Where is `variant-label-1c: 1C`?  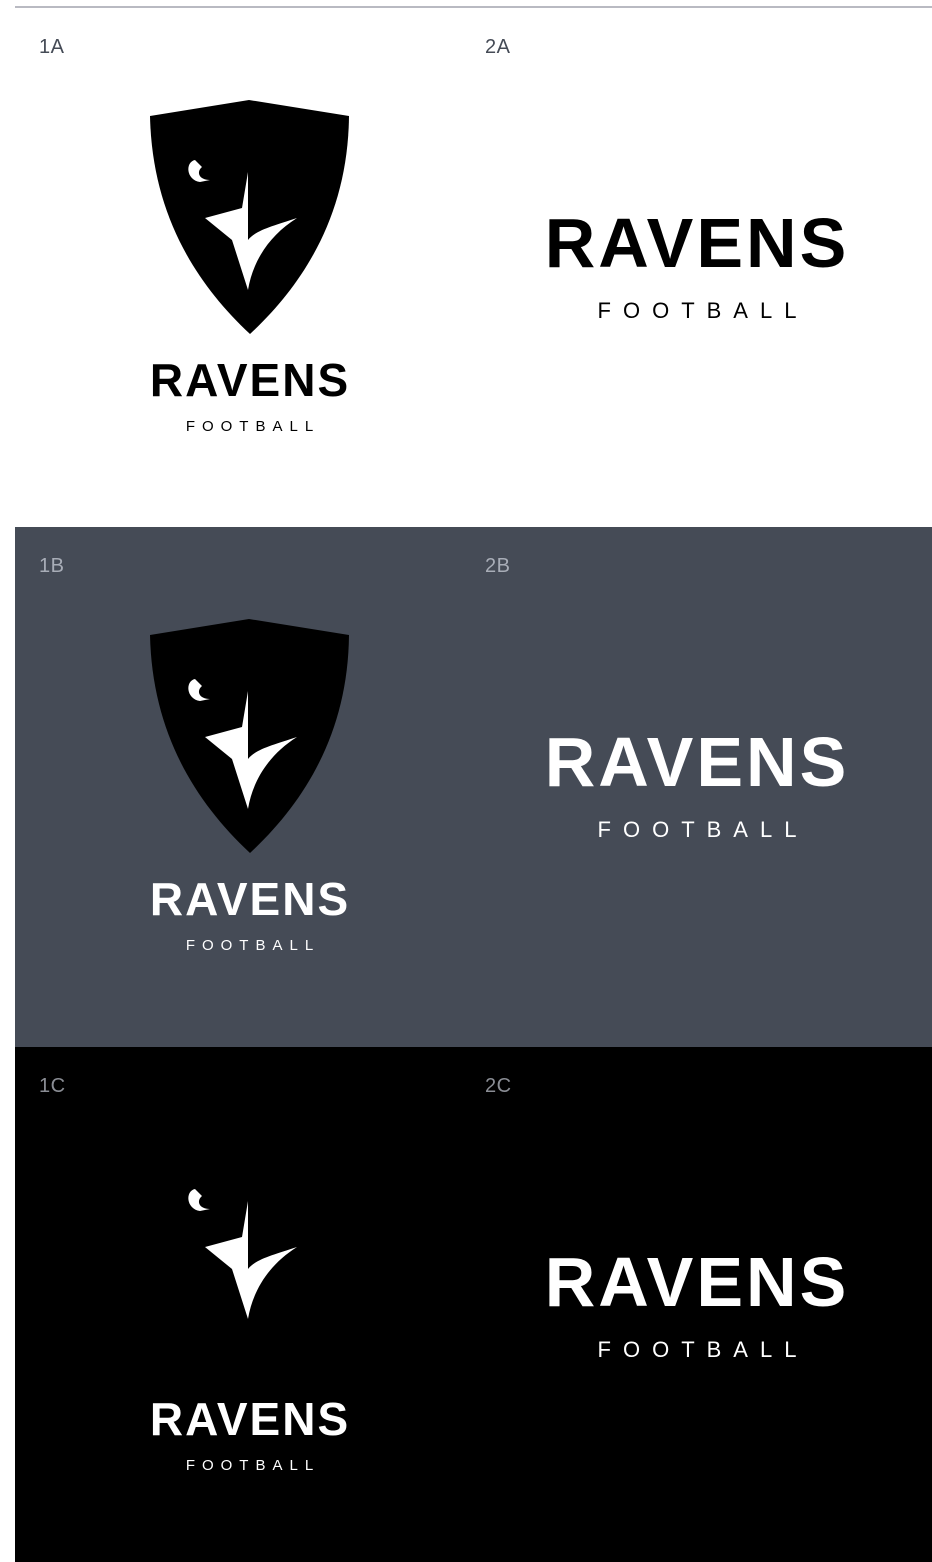
variant-label-1c: 1C is located at coordinates (52, 1086).